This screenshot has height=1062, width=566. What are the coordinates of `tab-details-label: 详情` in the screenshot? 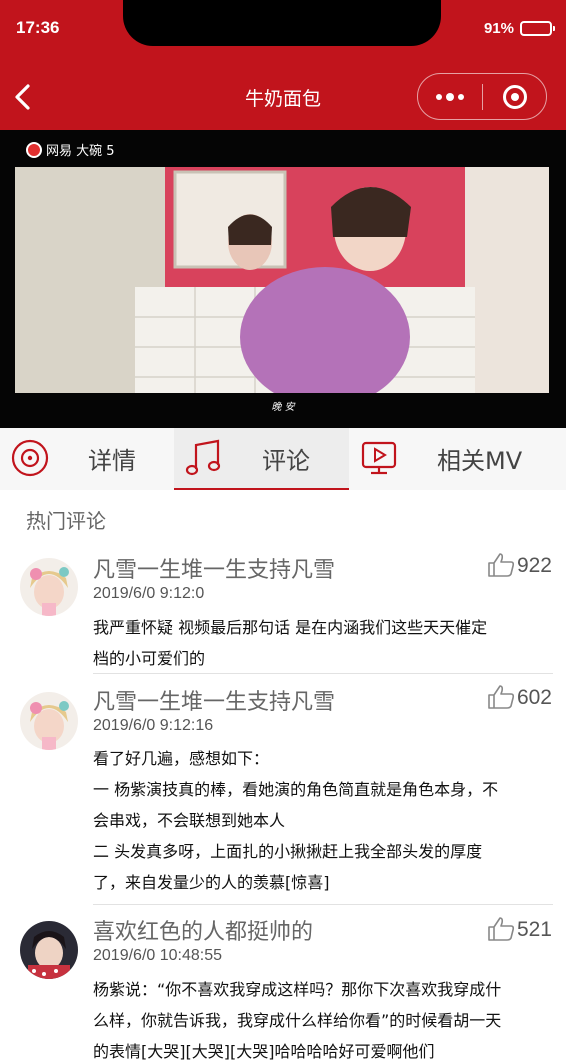 It's located at (112, 460).